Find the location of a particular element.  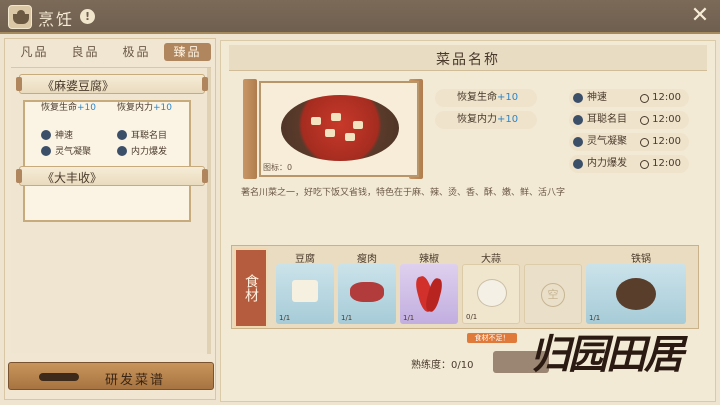

recipe-buff-4: 内力爆发 is located at coordinates (142, 150).